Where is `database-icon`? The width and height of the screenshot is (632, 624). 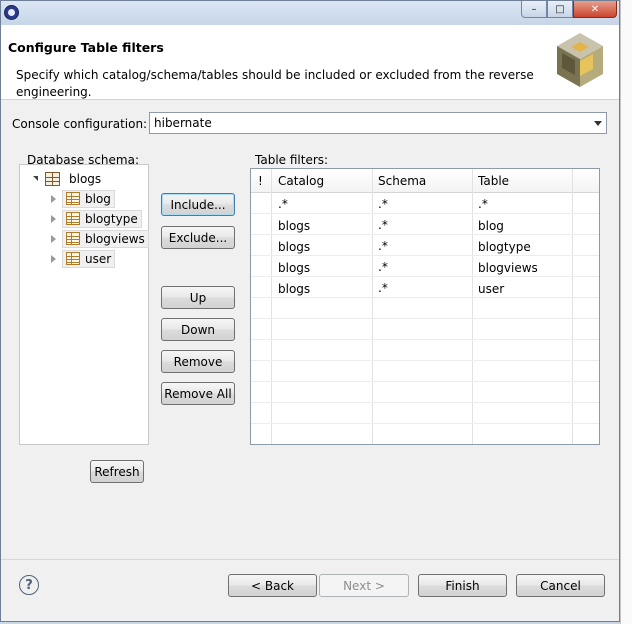 database-icon is located at coordinates (52, 178).